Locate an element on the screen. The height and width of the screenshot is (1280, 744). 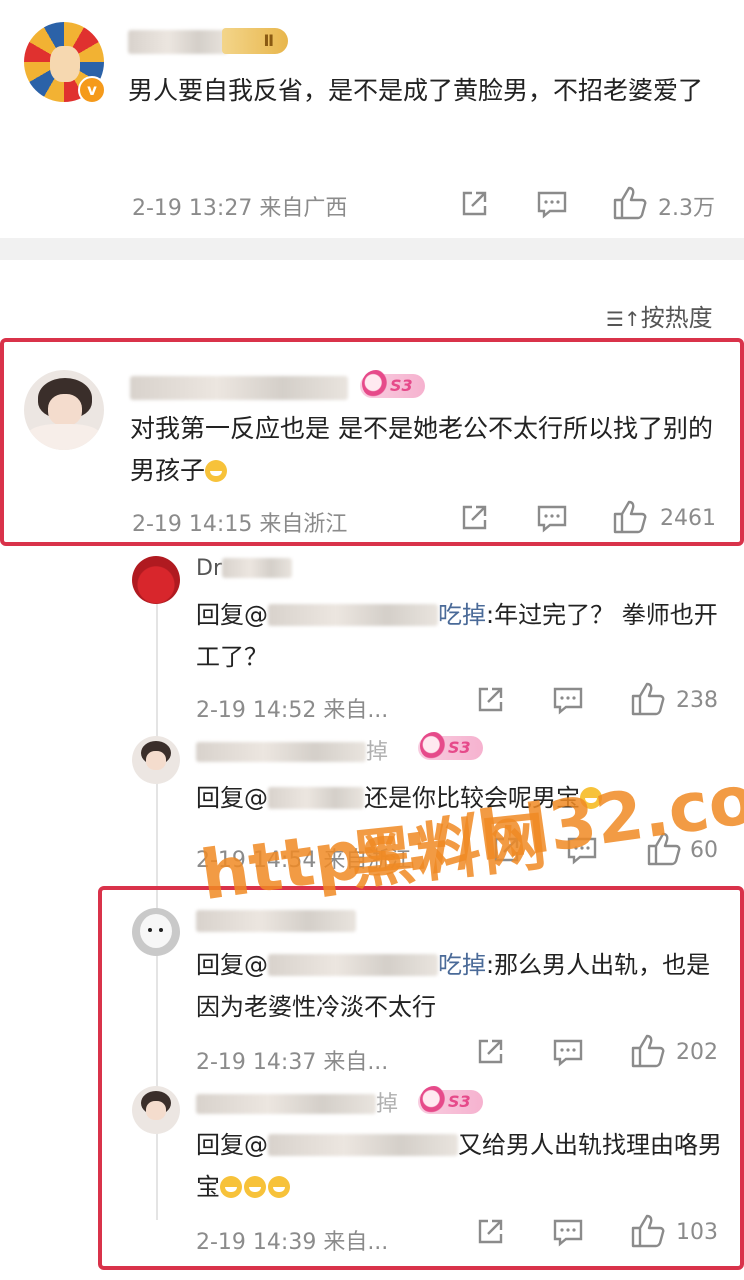
post-meta: 2-19 13:27 来自广西 is located at coordinates (240, 208).